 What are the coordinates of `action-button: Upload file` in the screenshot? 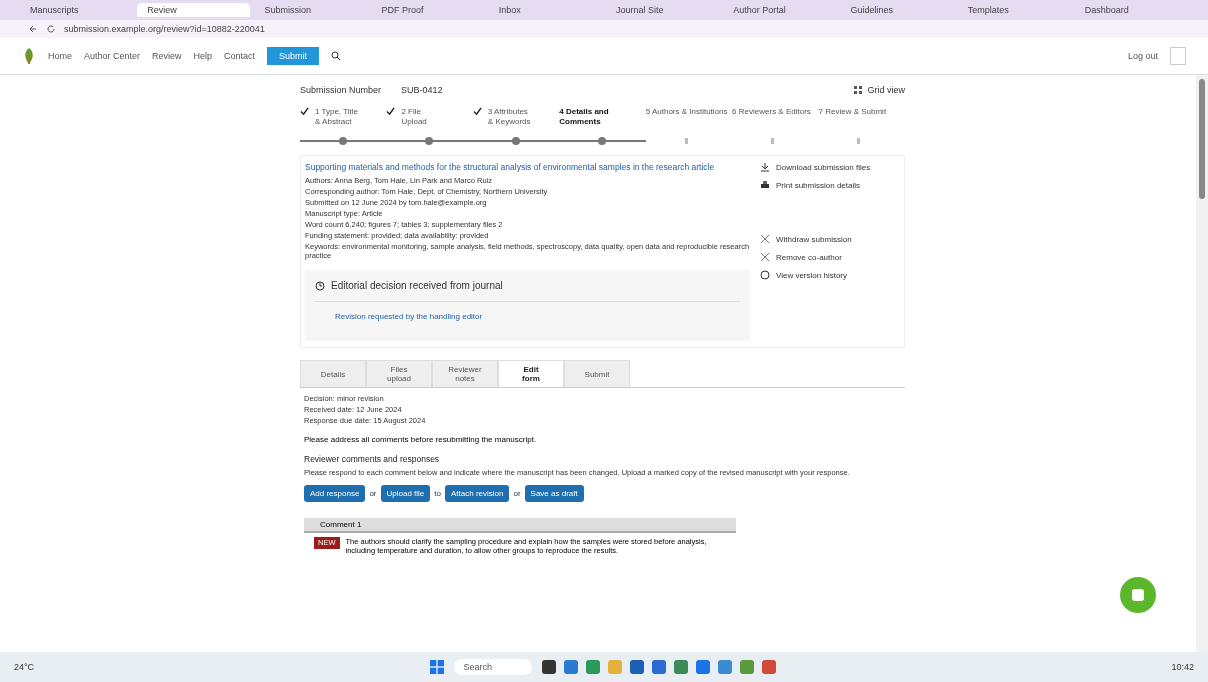 It's located at (405, 493).